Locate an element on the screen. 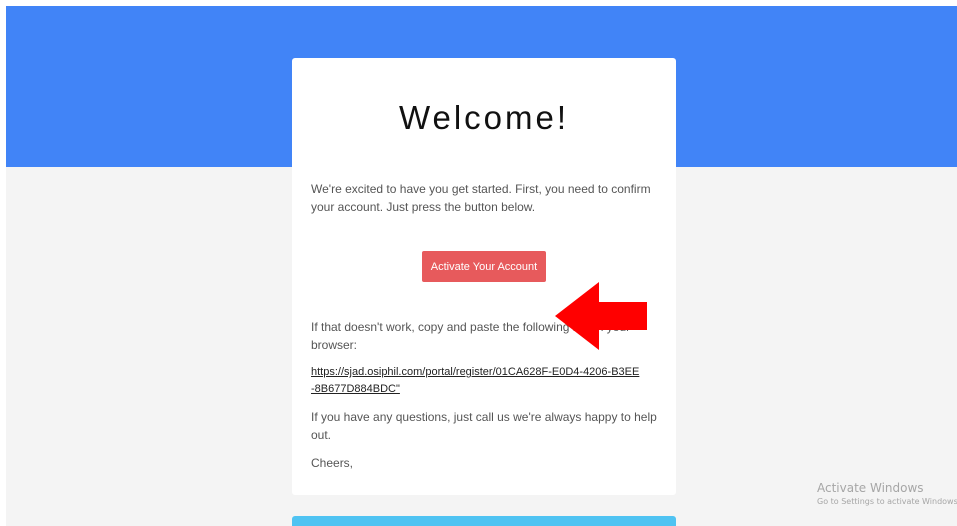 The width and height of the screenshot is (957, 526). footer-card is located at coordinates (484, 521).